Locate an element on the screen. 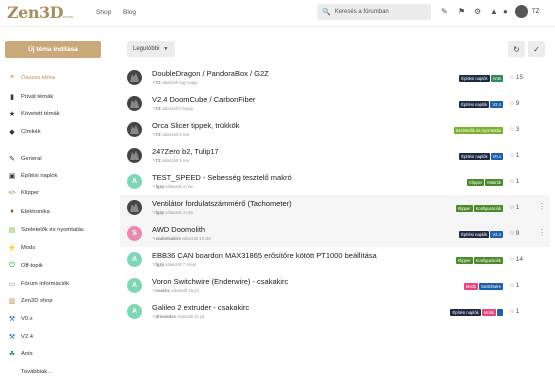 The image size is (555, 392). topic-avatar: S is located at coordinates (134, 233).